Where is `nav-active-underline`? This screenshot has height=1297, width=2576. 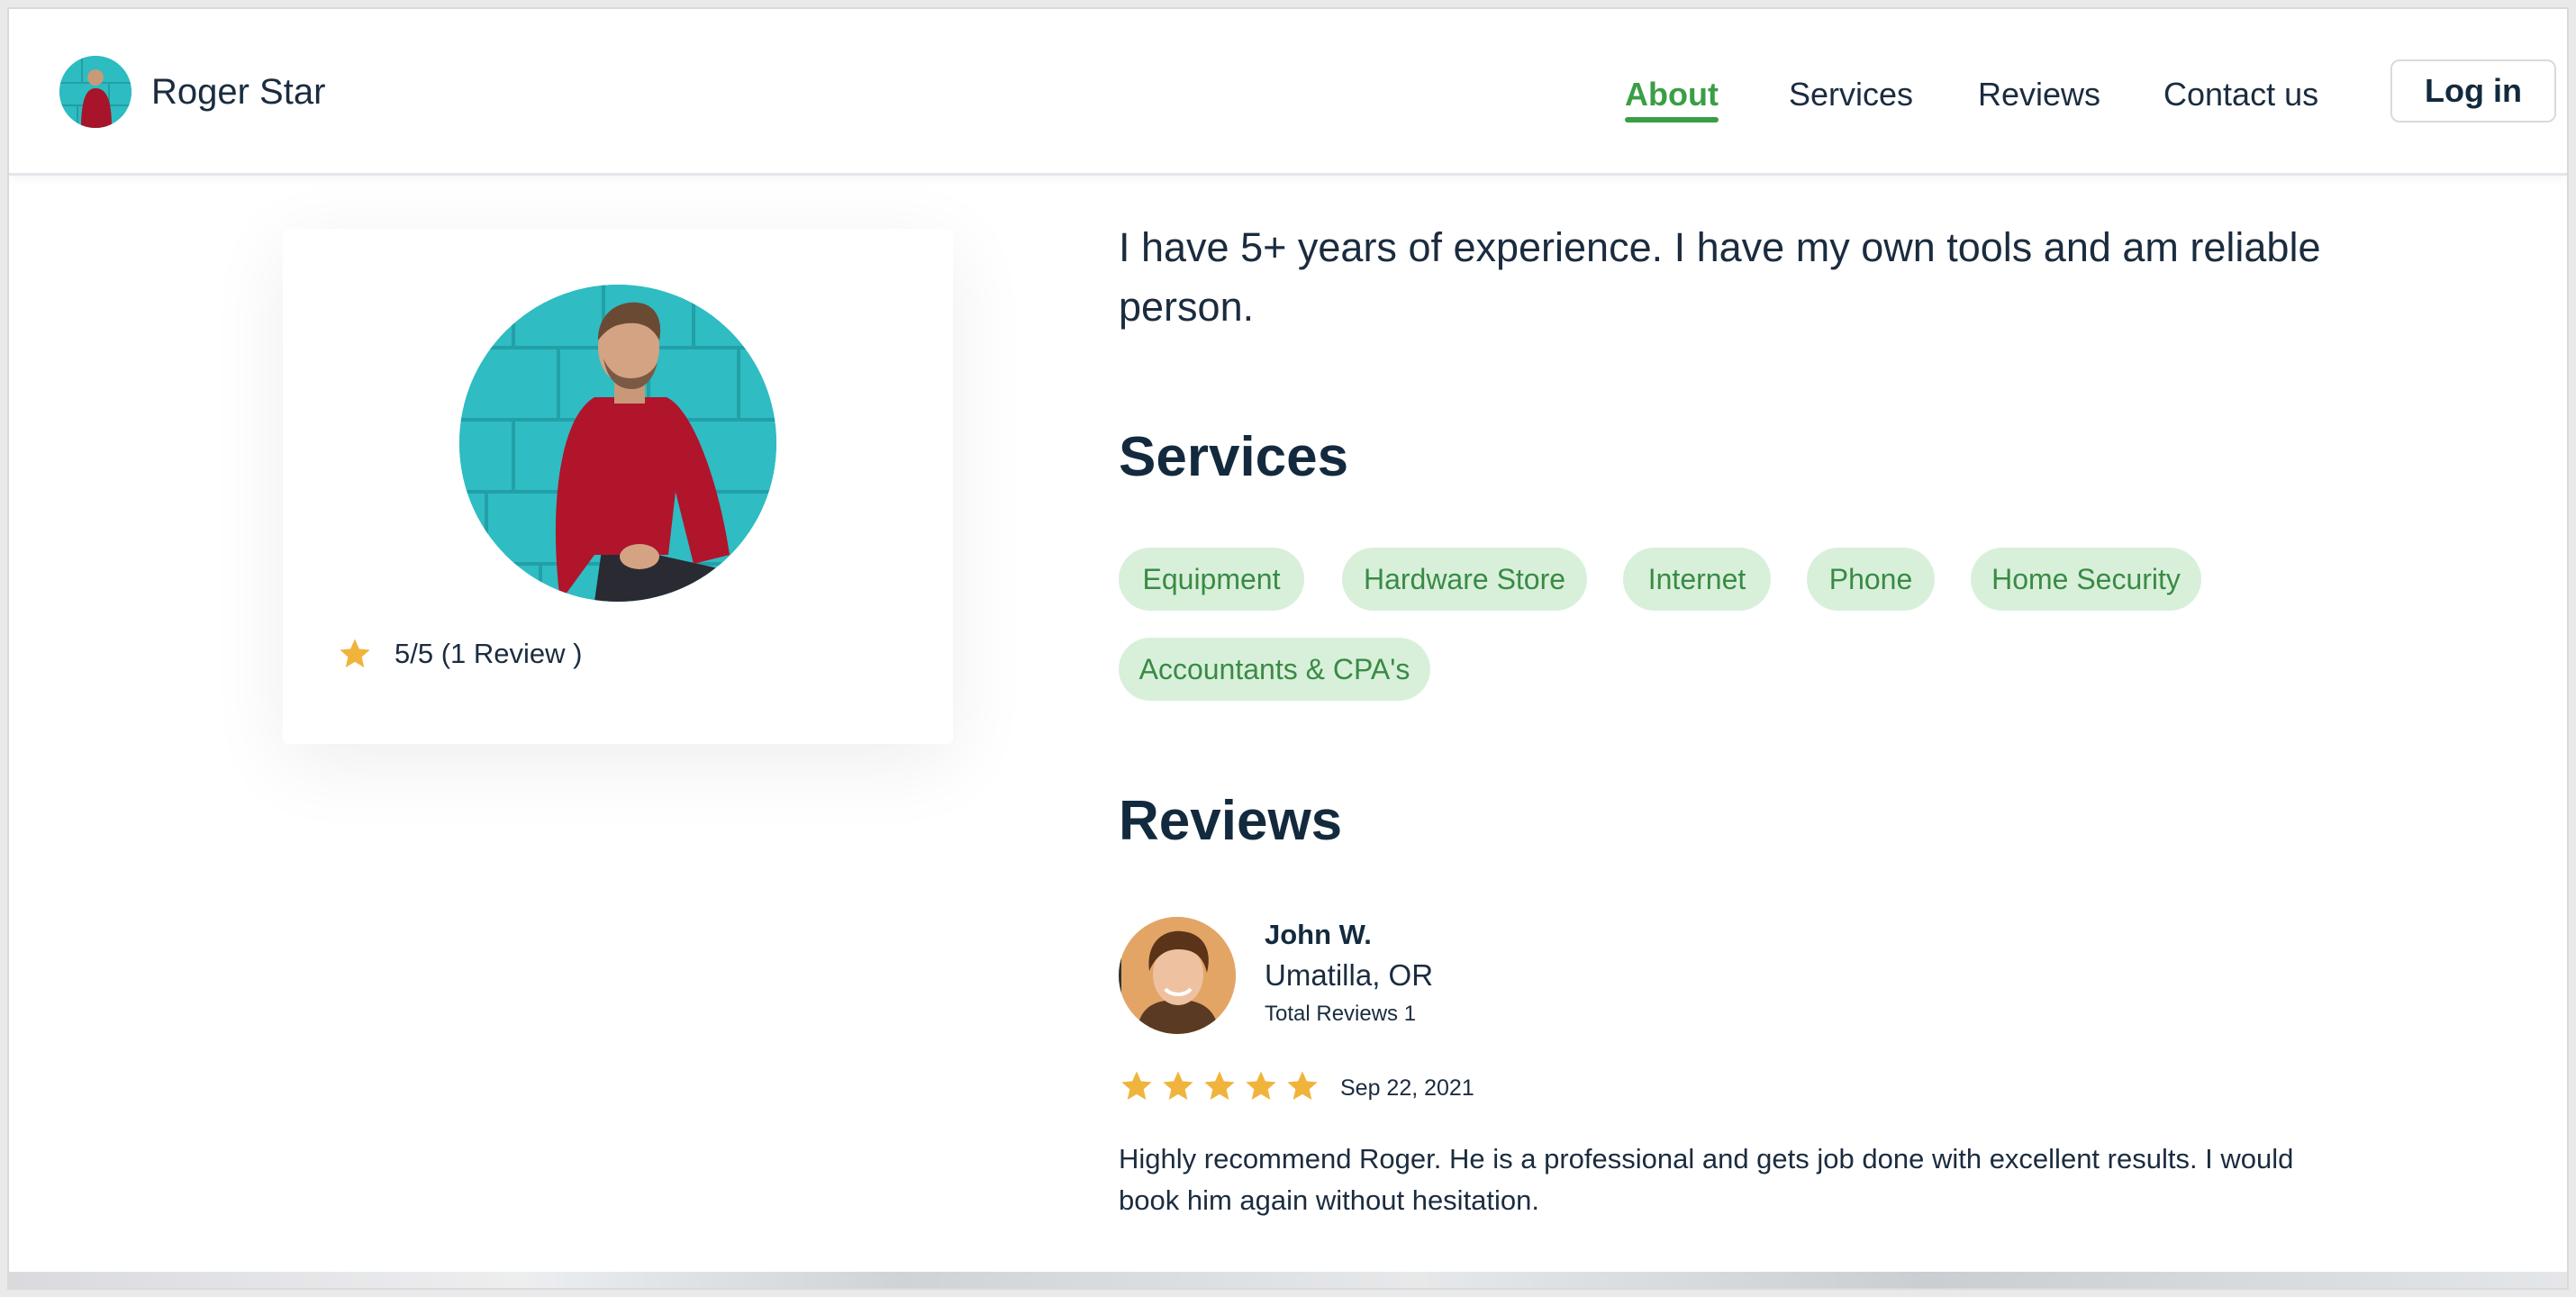
nav-active-underline is located at coordinates (1672, 119).